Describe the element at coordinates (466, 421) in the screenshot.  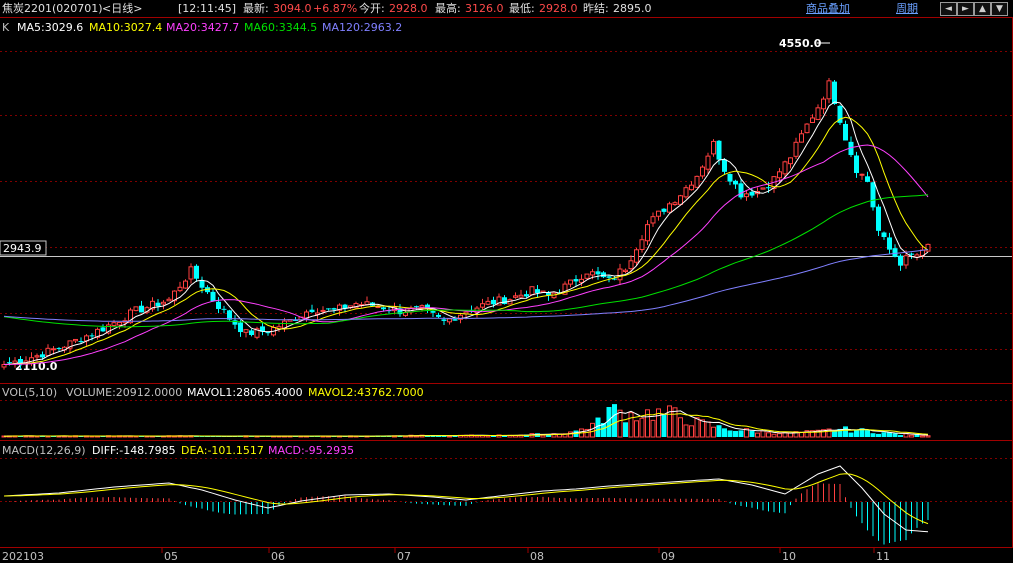
I see `volume-bars` at that location.